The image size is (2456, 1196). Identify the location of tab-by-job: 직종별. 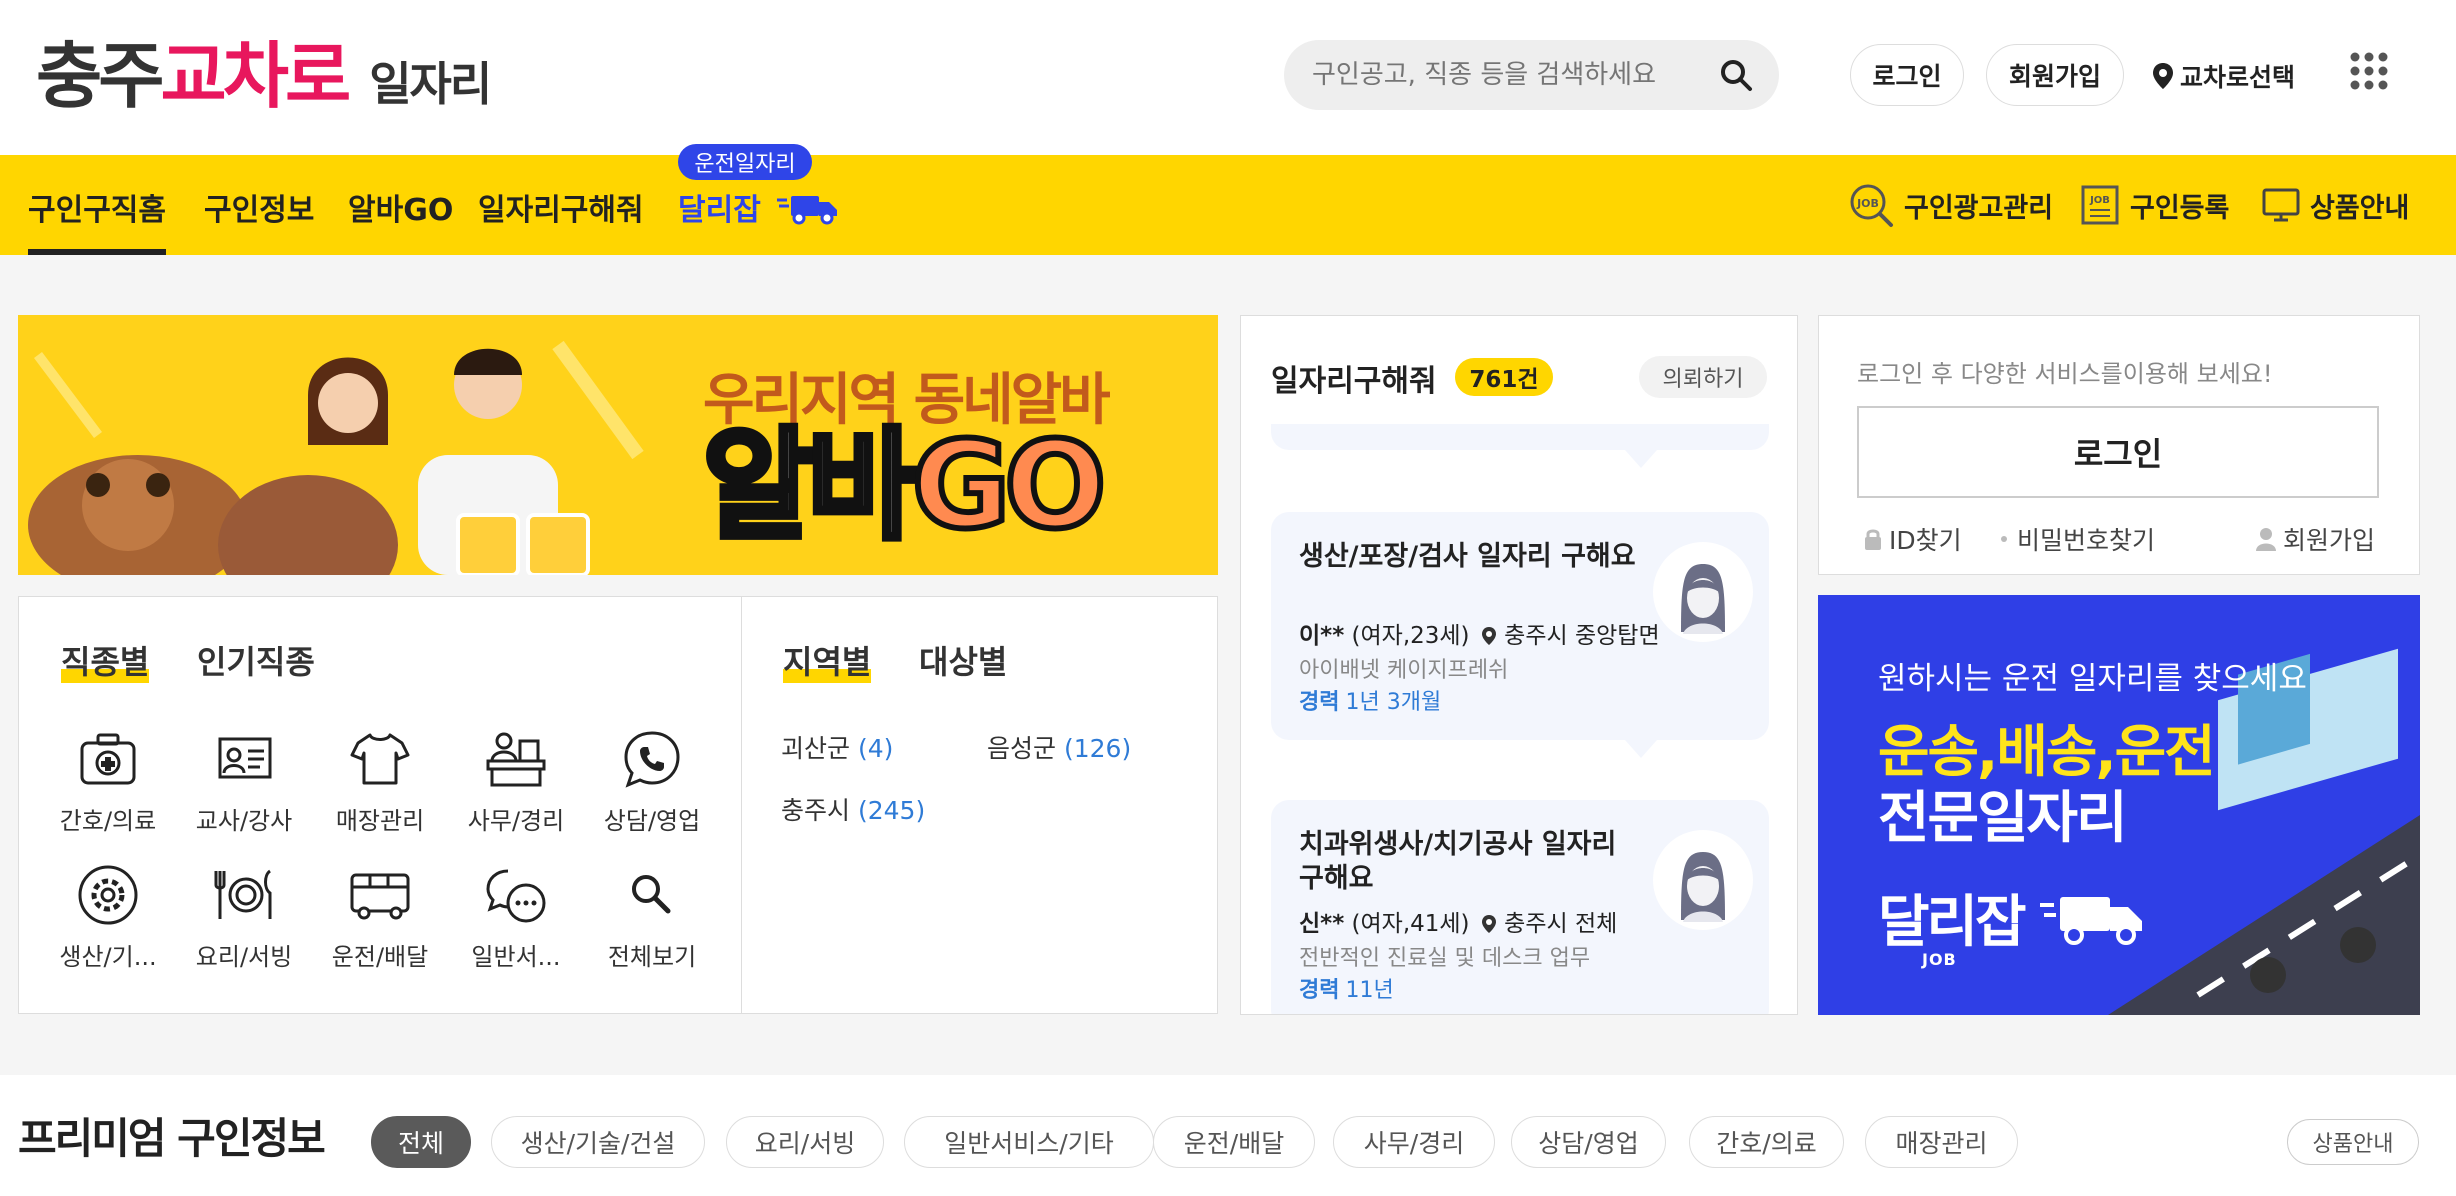
(105, 660).